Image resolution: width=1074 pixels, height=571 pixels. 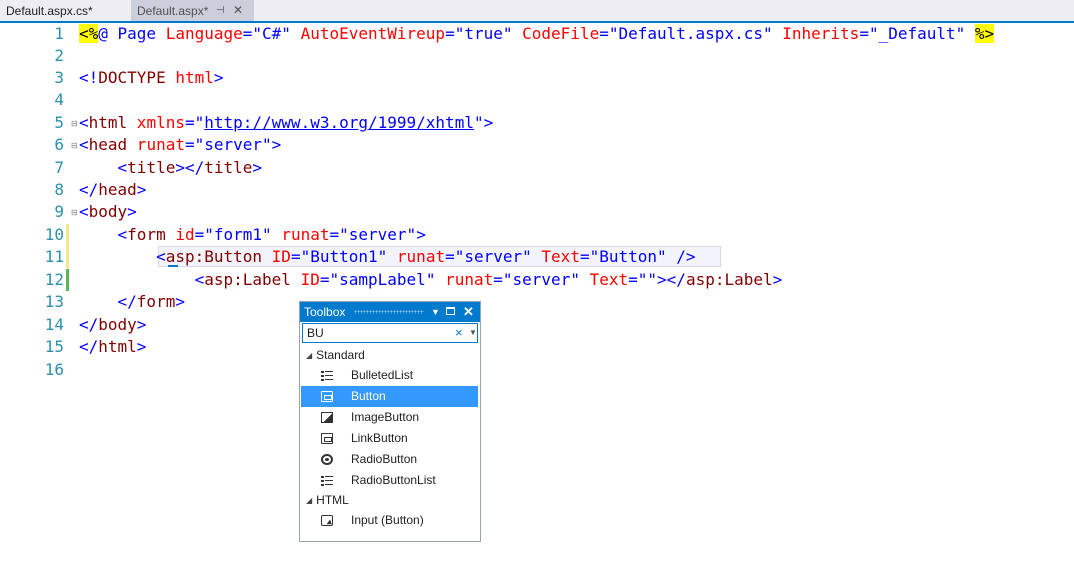 I want to click on line-number: 1, so click(x=59, y=33).